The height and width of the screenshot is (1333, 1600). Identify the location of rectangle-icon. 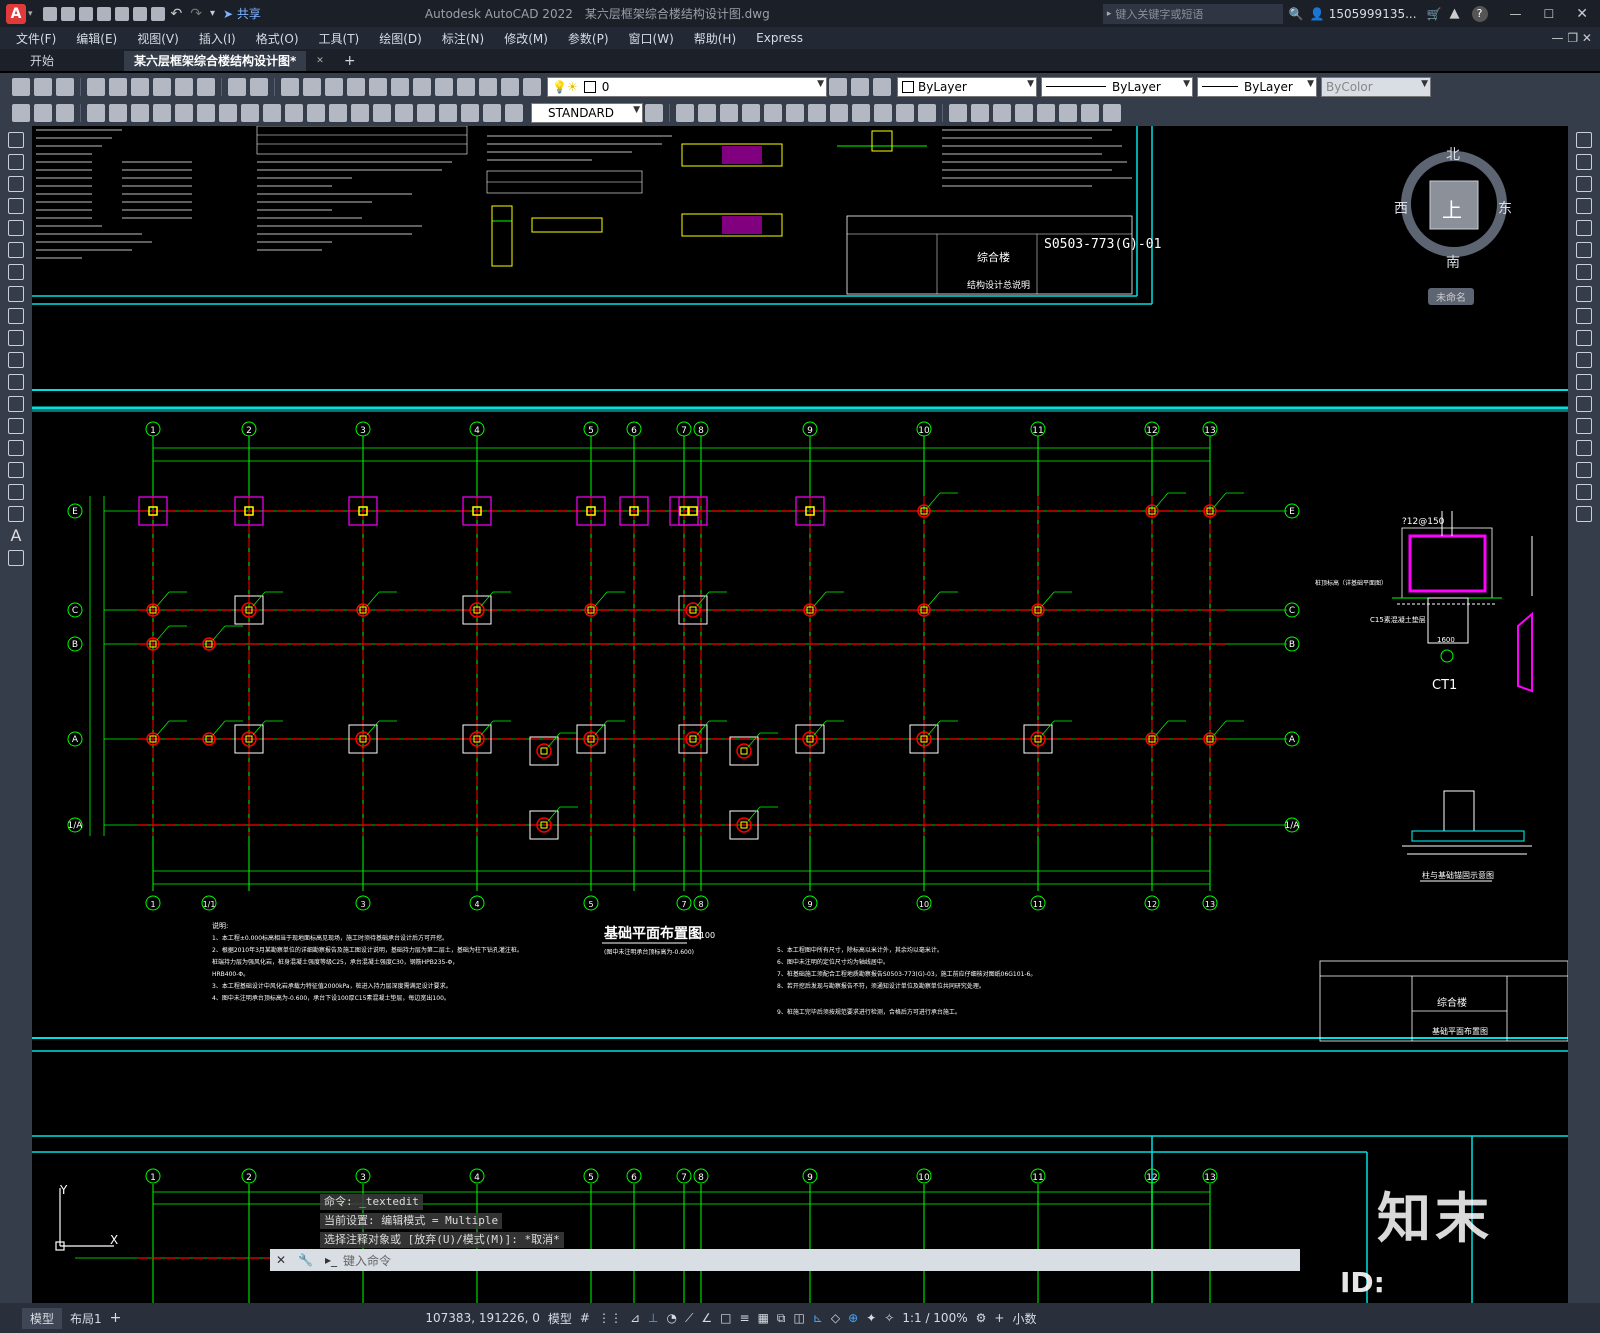
(16, 228).